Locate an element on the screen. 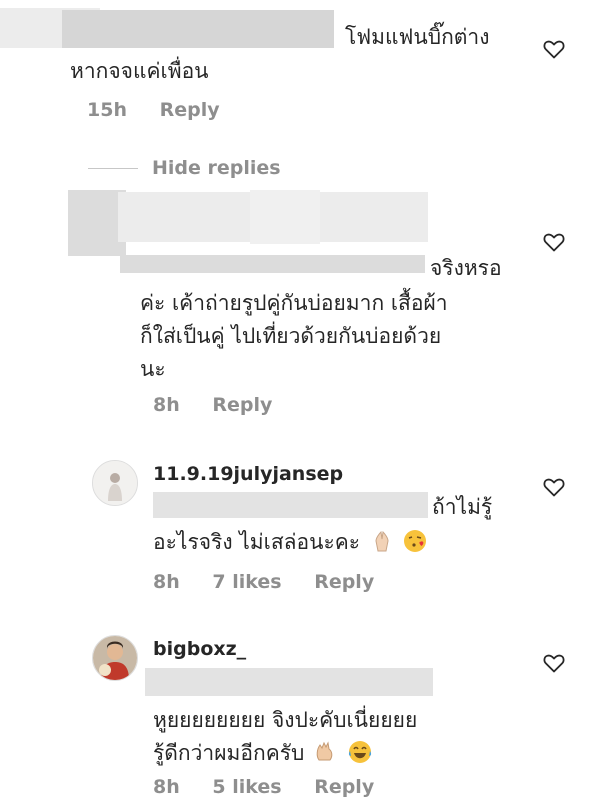 Image resolution: width=600 pixels, height=812 pixels. comment-time: 15h is located at coordinates (107, 110).